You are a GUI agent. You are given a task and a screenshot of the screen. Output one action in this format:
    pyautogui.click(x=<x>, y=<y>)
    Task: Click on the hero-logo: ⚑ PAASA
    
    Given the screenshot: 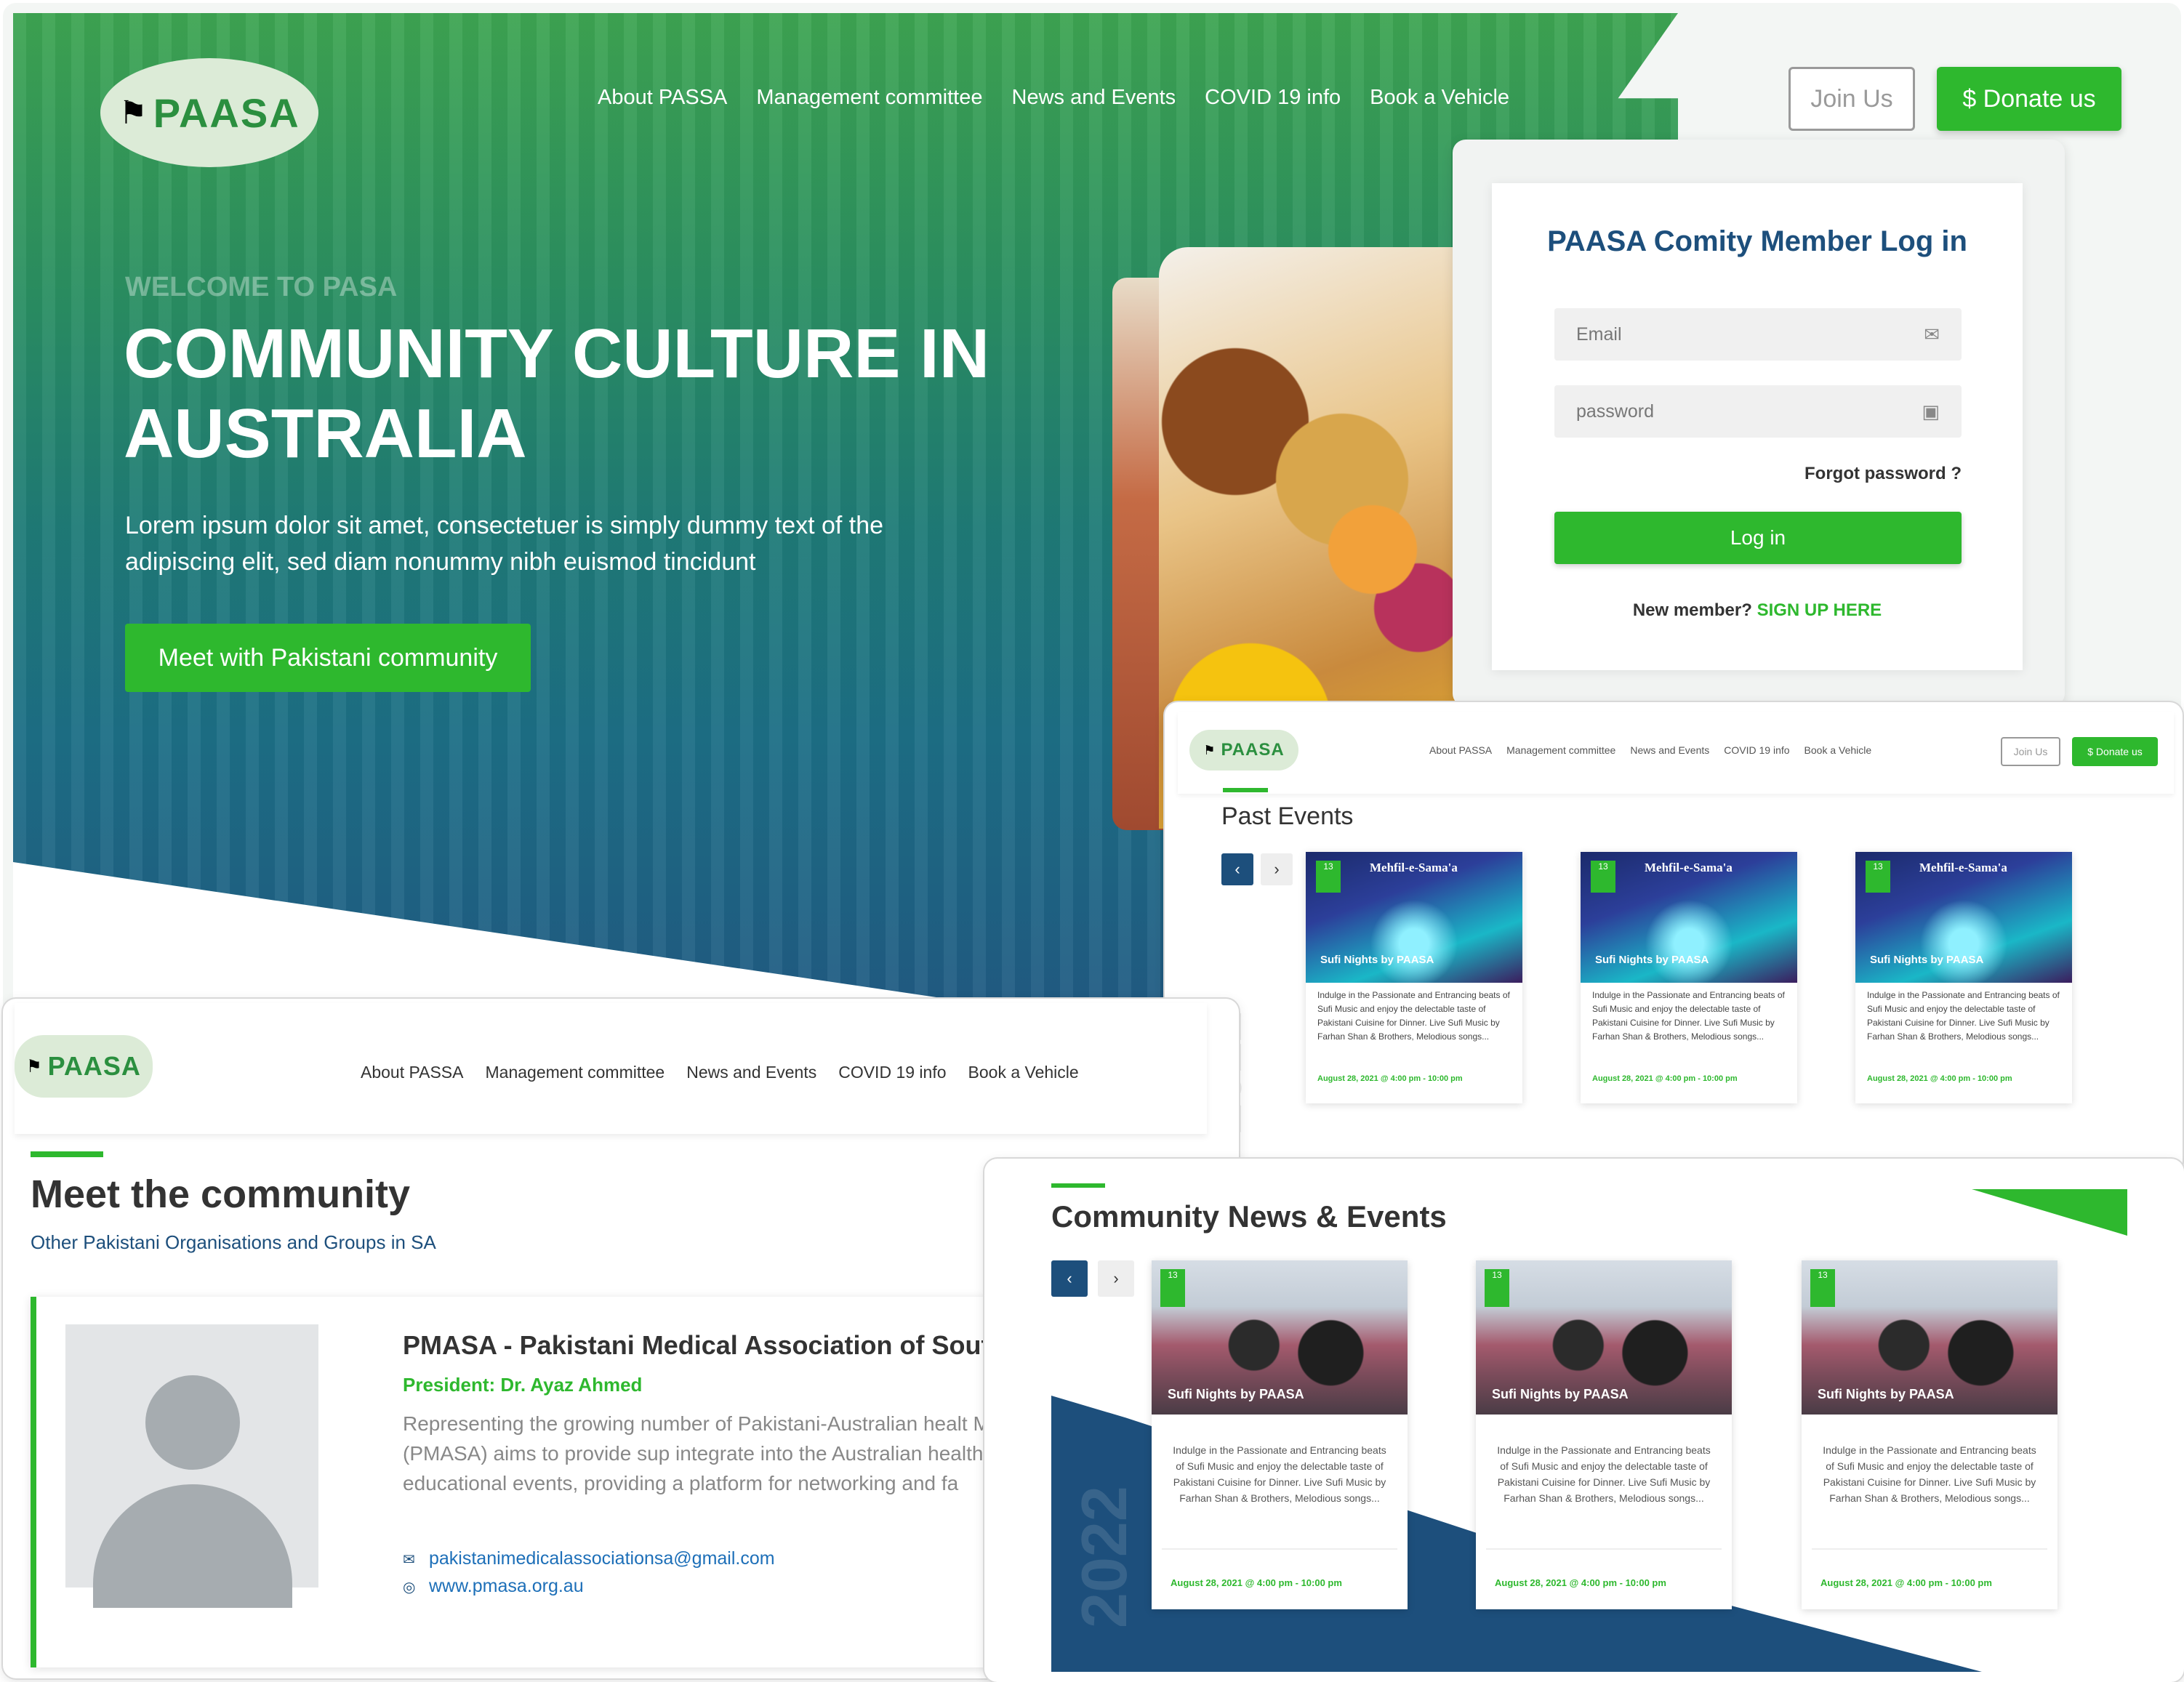 What is the action you would take?
    pyautogui.click(x=209, y=112)
    